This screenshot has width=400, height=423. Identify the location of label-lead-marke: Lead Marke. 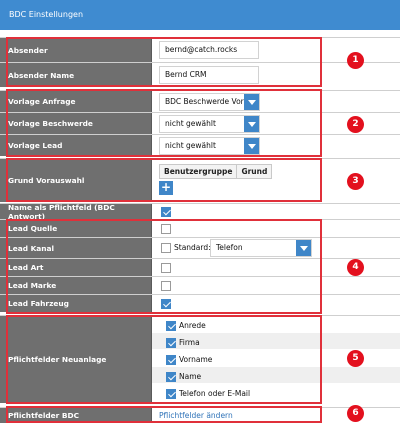
(76, 285).